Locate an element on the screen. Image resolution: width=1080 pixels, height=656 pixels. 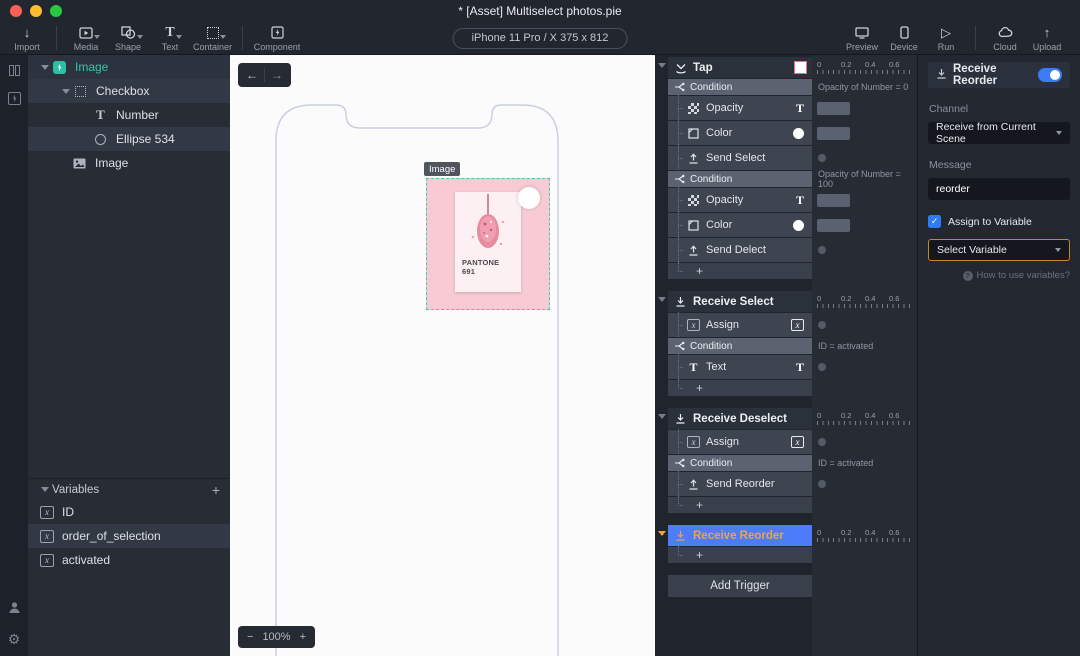
zoom-level: 100% is located at coordinates (276, 637).